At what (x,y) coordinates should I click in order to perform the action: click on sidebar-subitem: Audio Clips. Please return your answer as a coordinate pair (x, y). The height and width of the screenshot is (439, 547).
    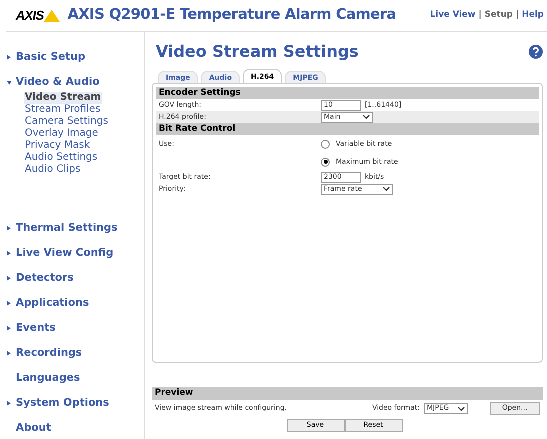
    Looking at the image, I should click on (53, 170).